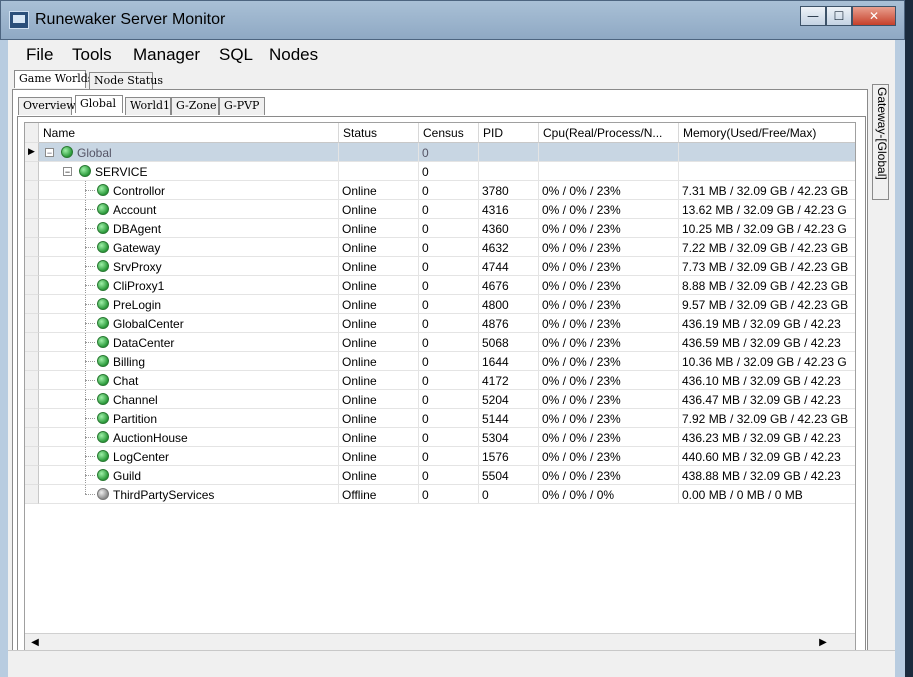 The height and width of the screenshot is (677, 913). Describe the element at coordinates (189, 361) in the screenshot. I see `name-cell: Billing` at that location.